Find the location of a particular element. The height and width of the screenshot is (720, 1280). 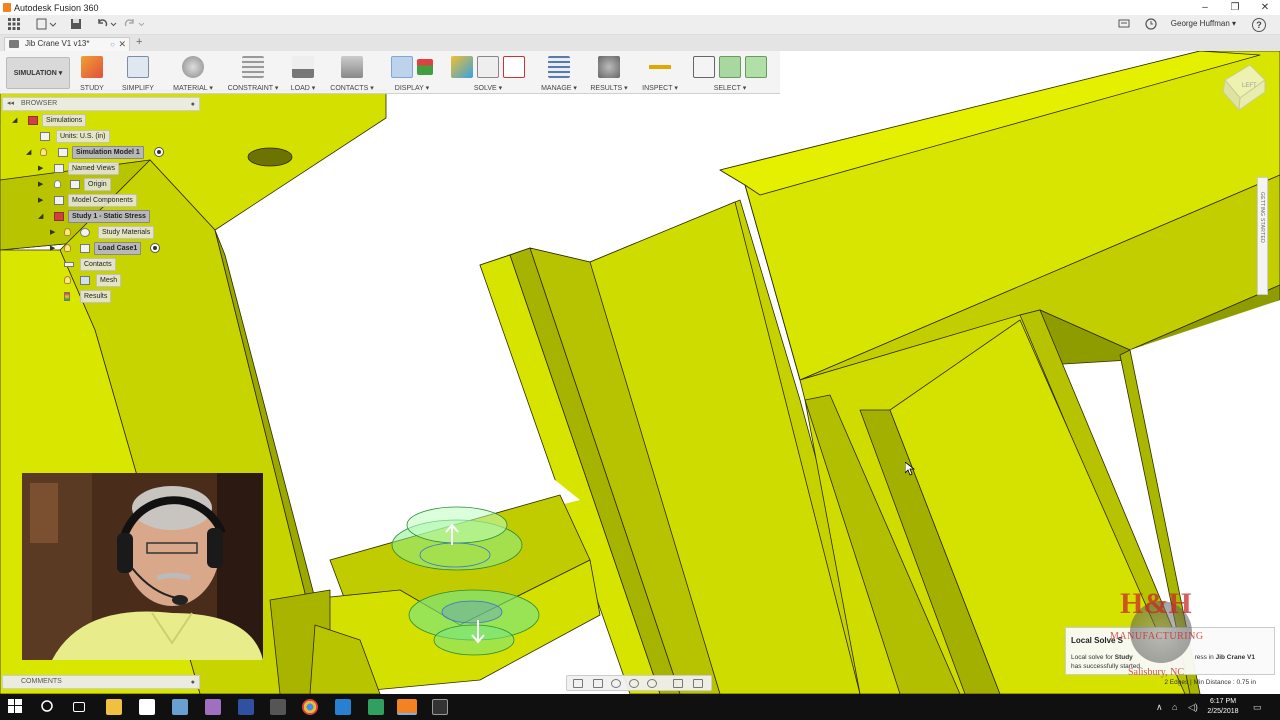

display-group: DISPLAY ▾ is located at coordinates (412, 73).